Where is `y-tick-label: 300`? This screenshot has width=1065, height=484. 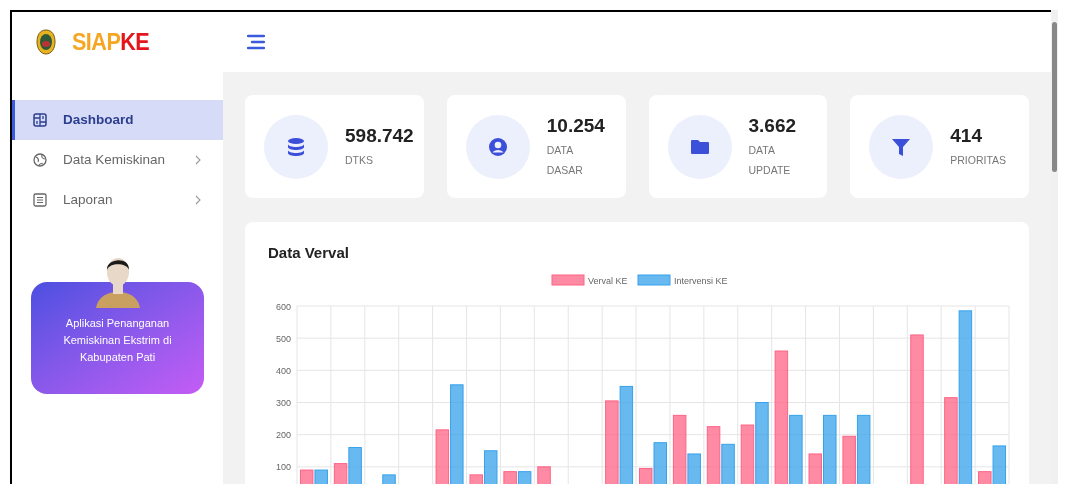 y-tick-label: 300 is located at coordinates (283, 402).